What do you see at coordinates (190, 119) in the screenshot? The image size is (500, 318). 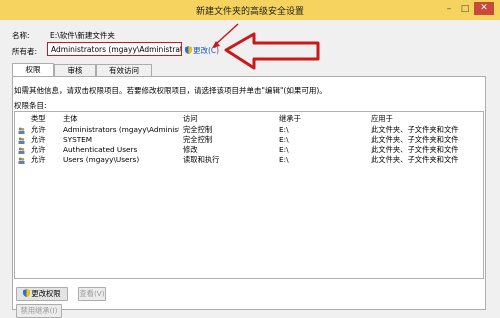 I see `column-header-access: 访问` at bounding box center [190, 119].